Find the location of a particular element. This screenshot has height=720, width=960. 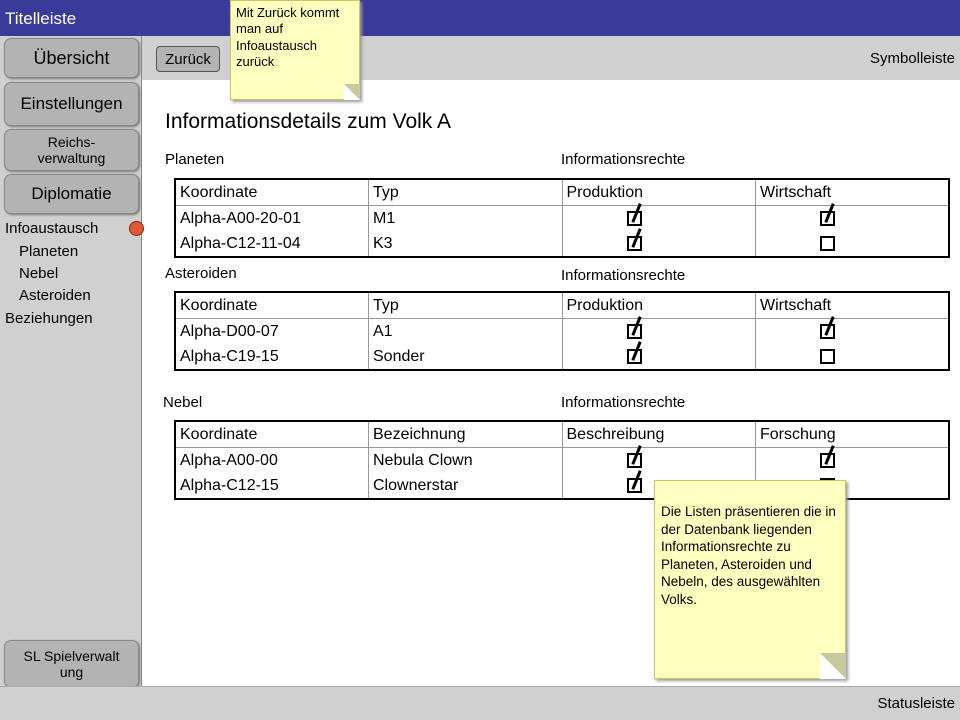

nav-button-settings-label: Einstellungen is located at coordinates (71, 104).